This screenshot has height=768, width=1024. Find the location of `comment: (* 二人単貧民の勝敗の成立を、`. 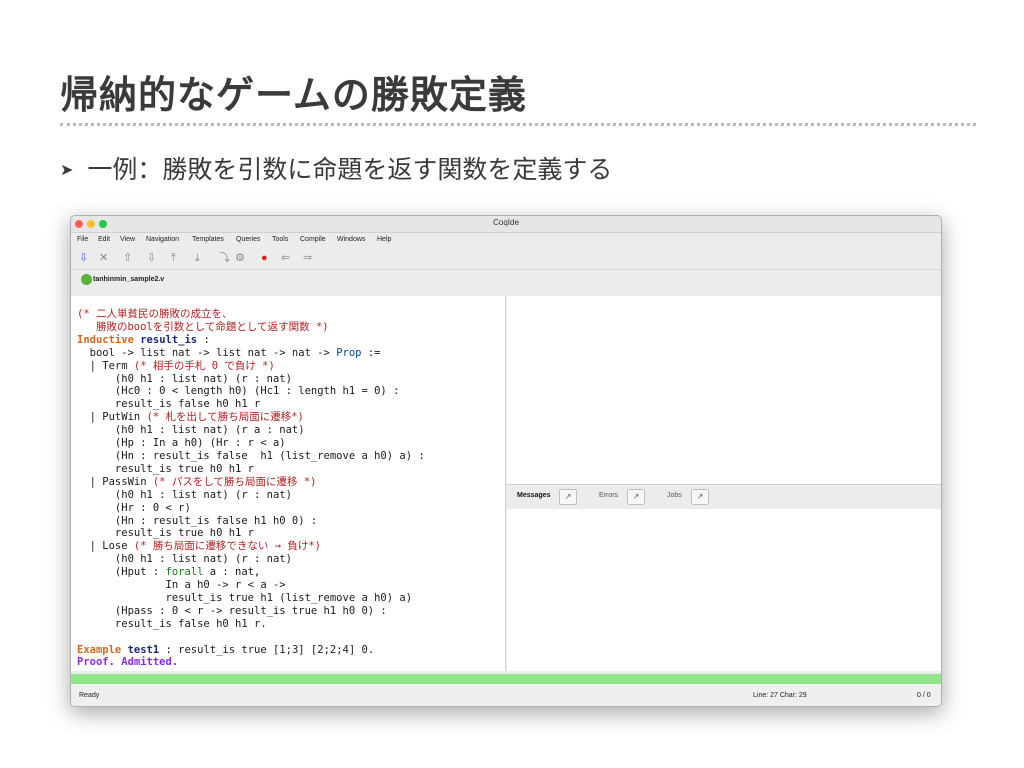

comment: (* 二人単貧民の勝敗の成立を、 is located at coordinates (155, 314).